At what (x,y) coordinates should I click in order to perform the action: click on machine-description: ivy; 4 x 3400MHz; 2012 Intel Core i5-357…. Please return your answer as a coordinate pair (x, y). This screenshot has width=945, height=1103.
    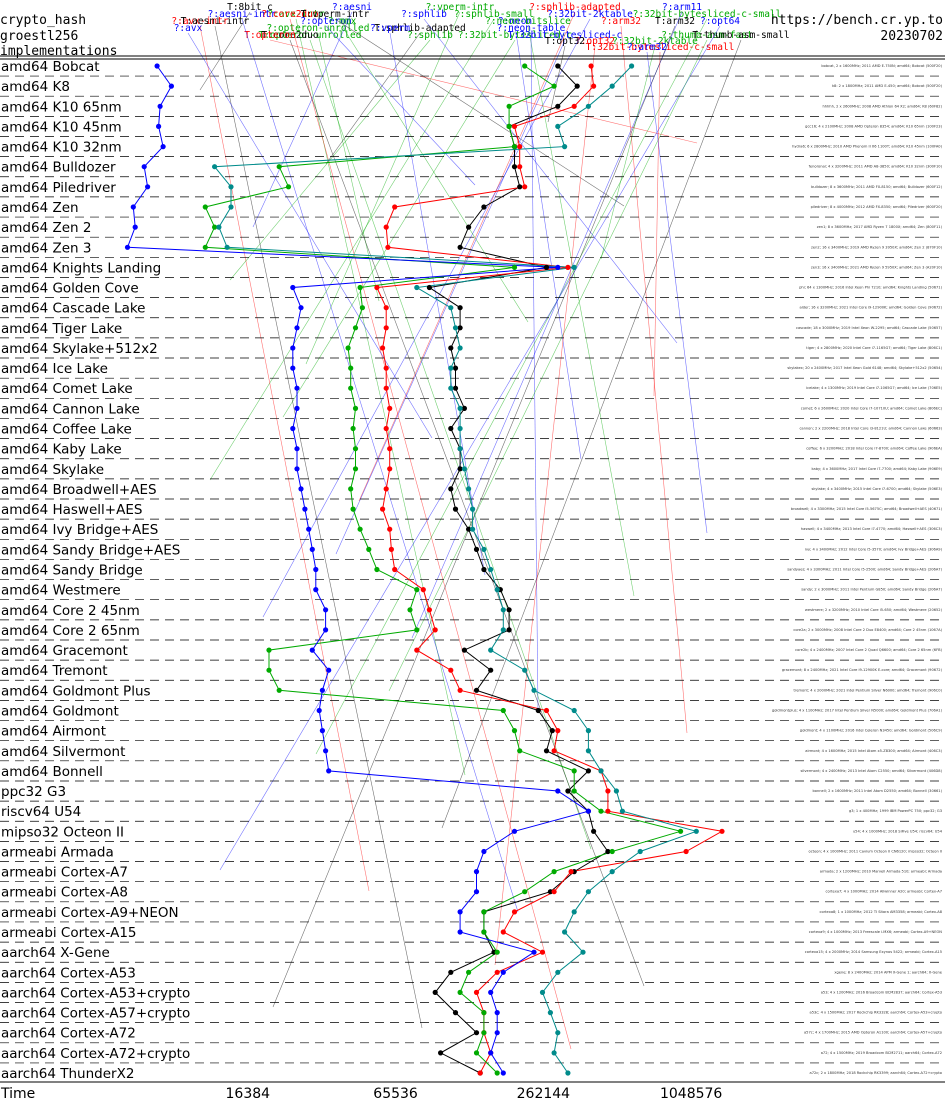
    Looking at the image, I should click on (874, 549).